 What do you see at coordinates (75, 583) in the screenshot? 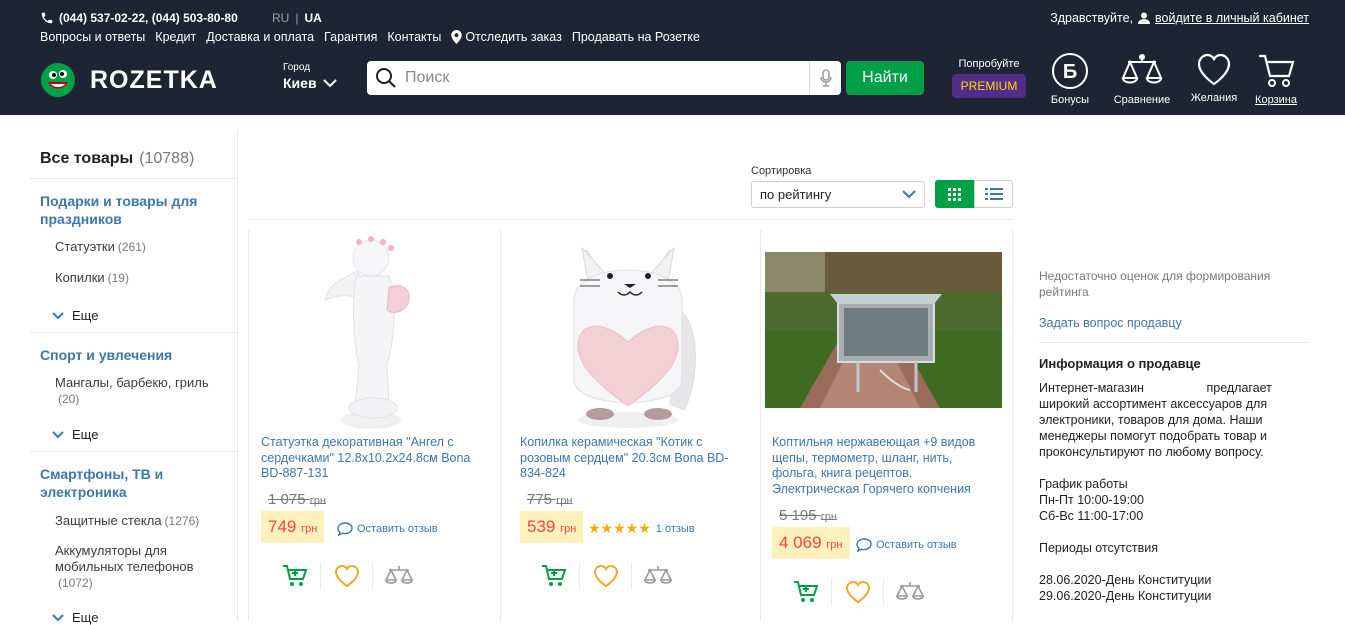
I see `subcategory-count: (1072)` at bounding box center [75, 583].